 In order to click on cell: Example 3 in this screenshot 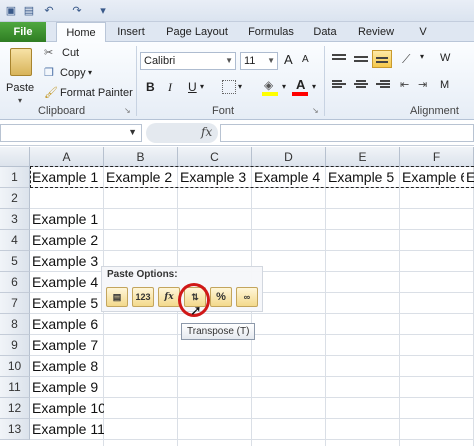, I will do `click(67, 261)`.